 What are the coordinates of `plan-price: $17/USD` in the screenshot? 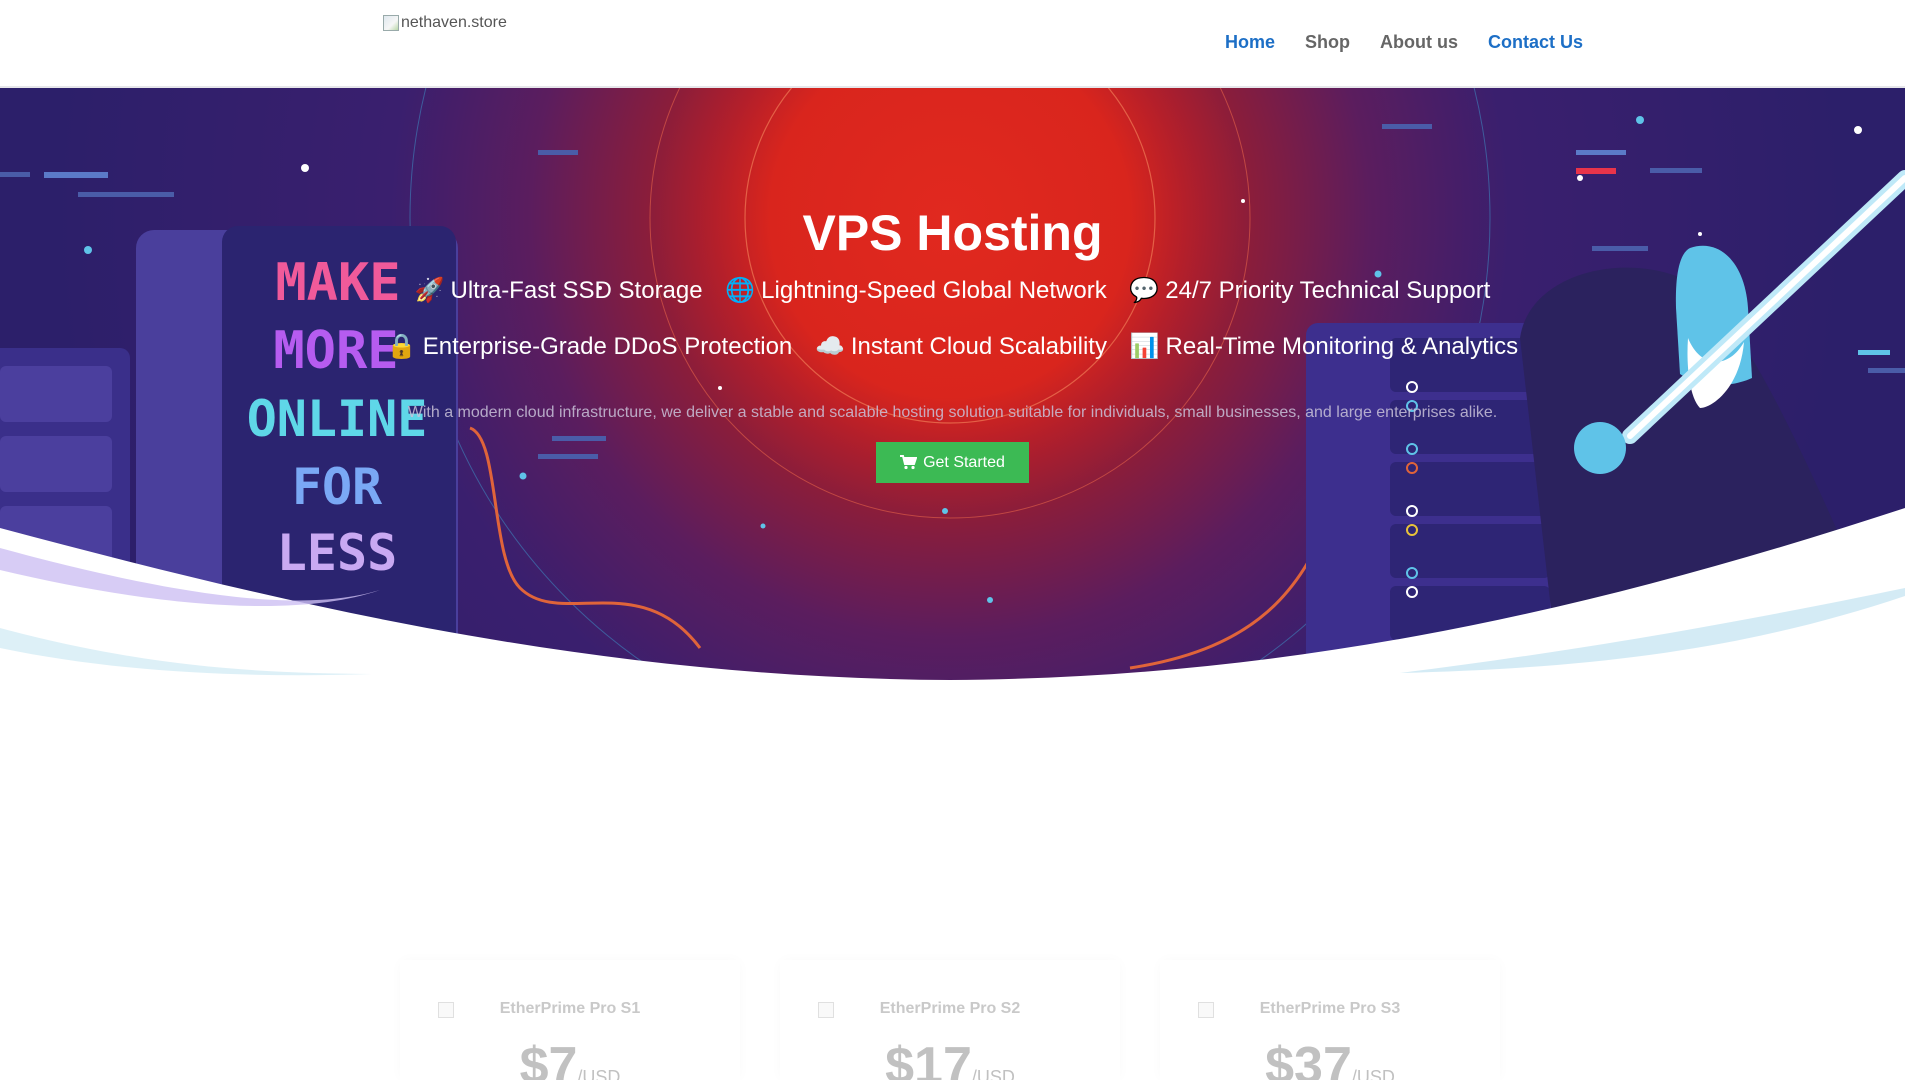 It's located at (950, 1058).